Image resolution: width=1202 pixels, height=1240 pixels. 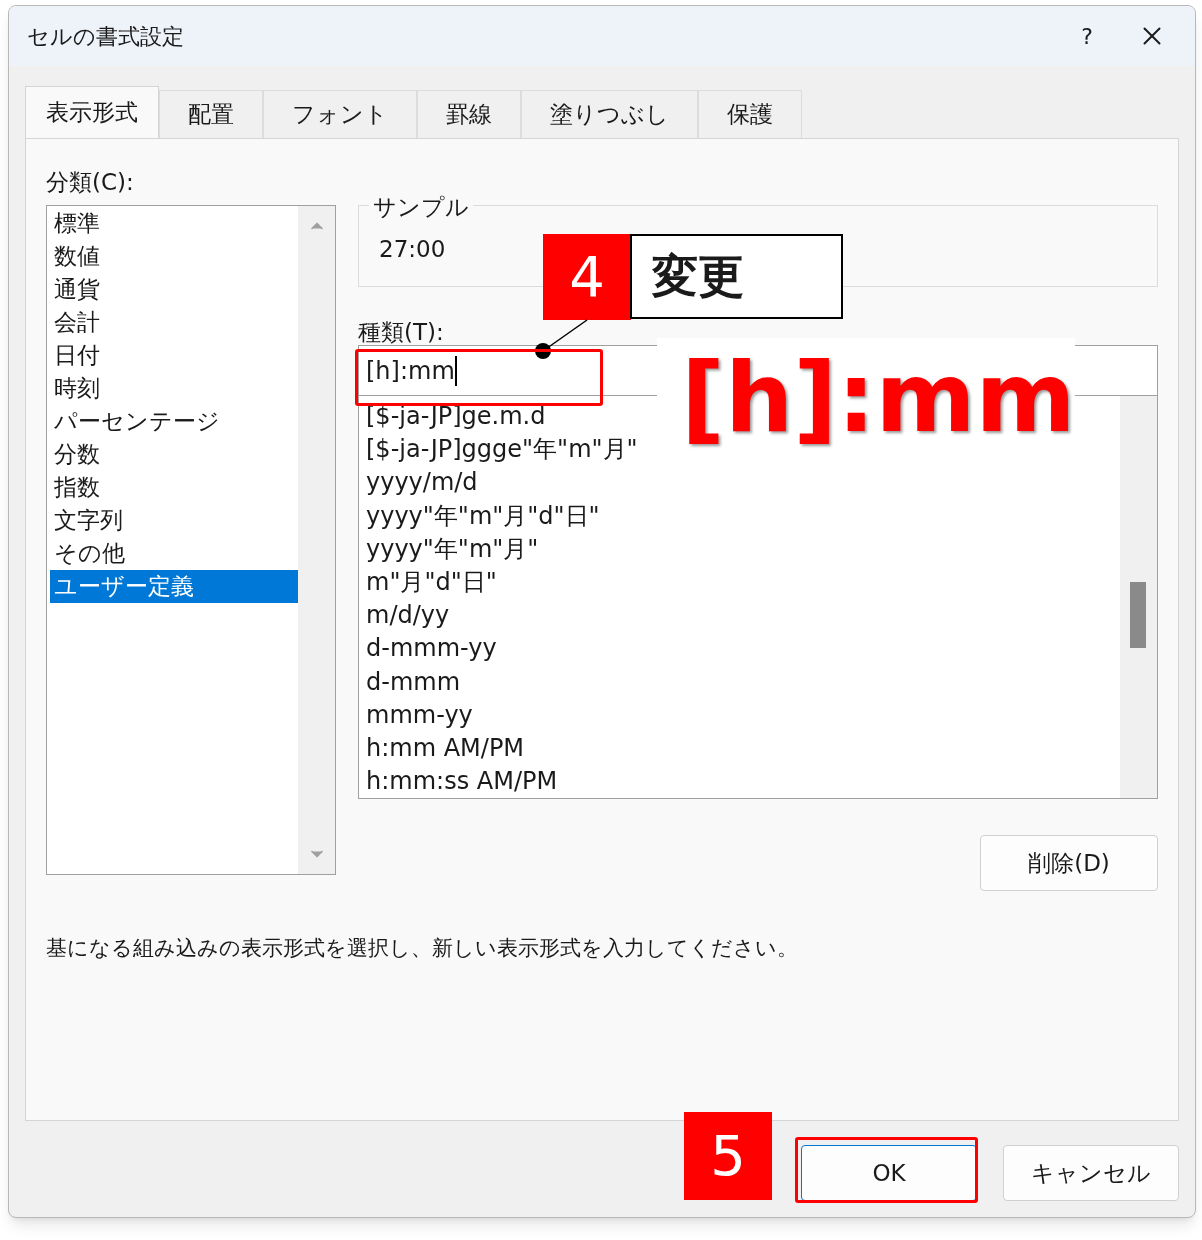 What do you see at coordinates (587, 277) in the screenshot?
I see `step-number: 4` at bounding box center [587, 277].